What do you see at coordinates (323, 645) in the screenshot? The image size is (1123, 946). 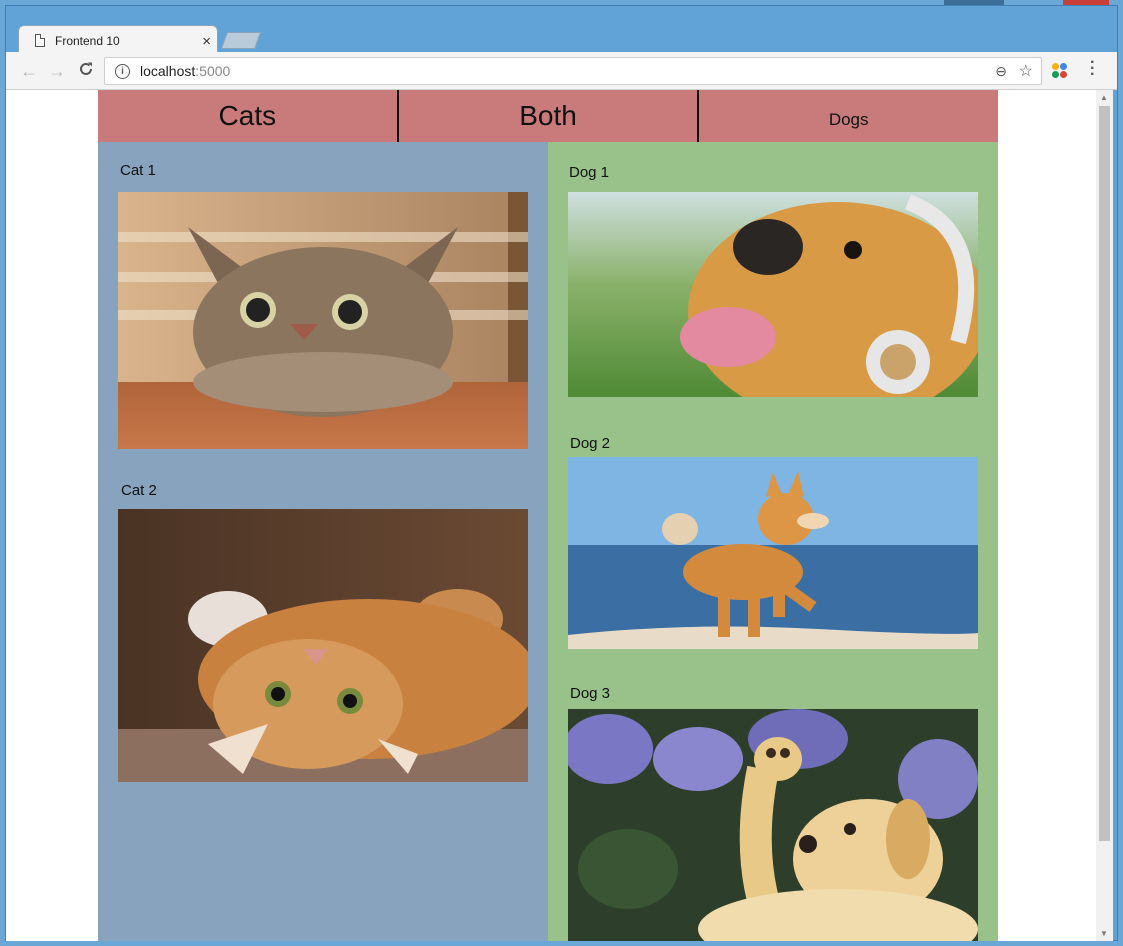 I see `cat-2-image` at bounding box center [323, 645].